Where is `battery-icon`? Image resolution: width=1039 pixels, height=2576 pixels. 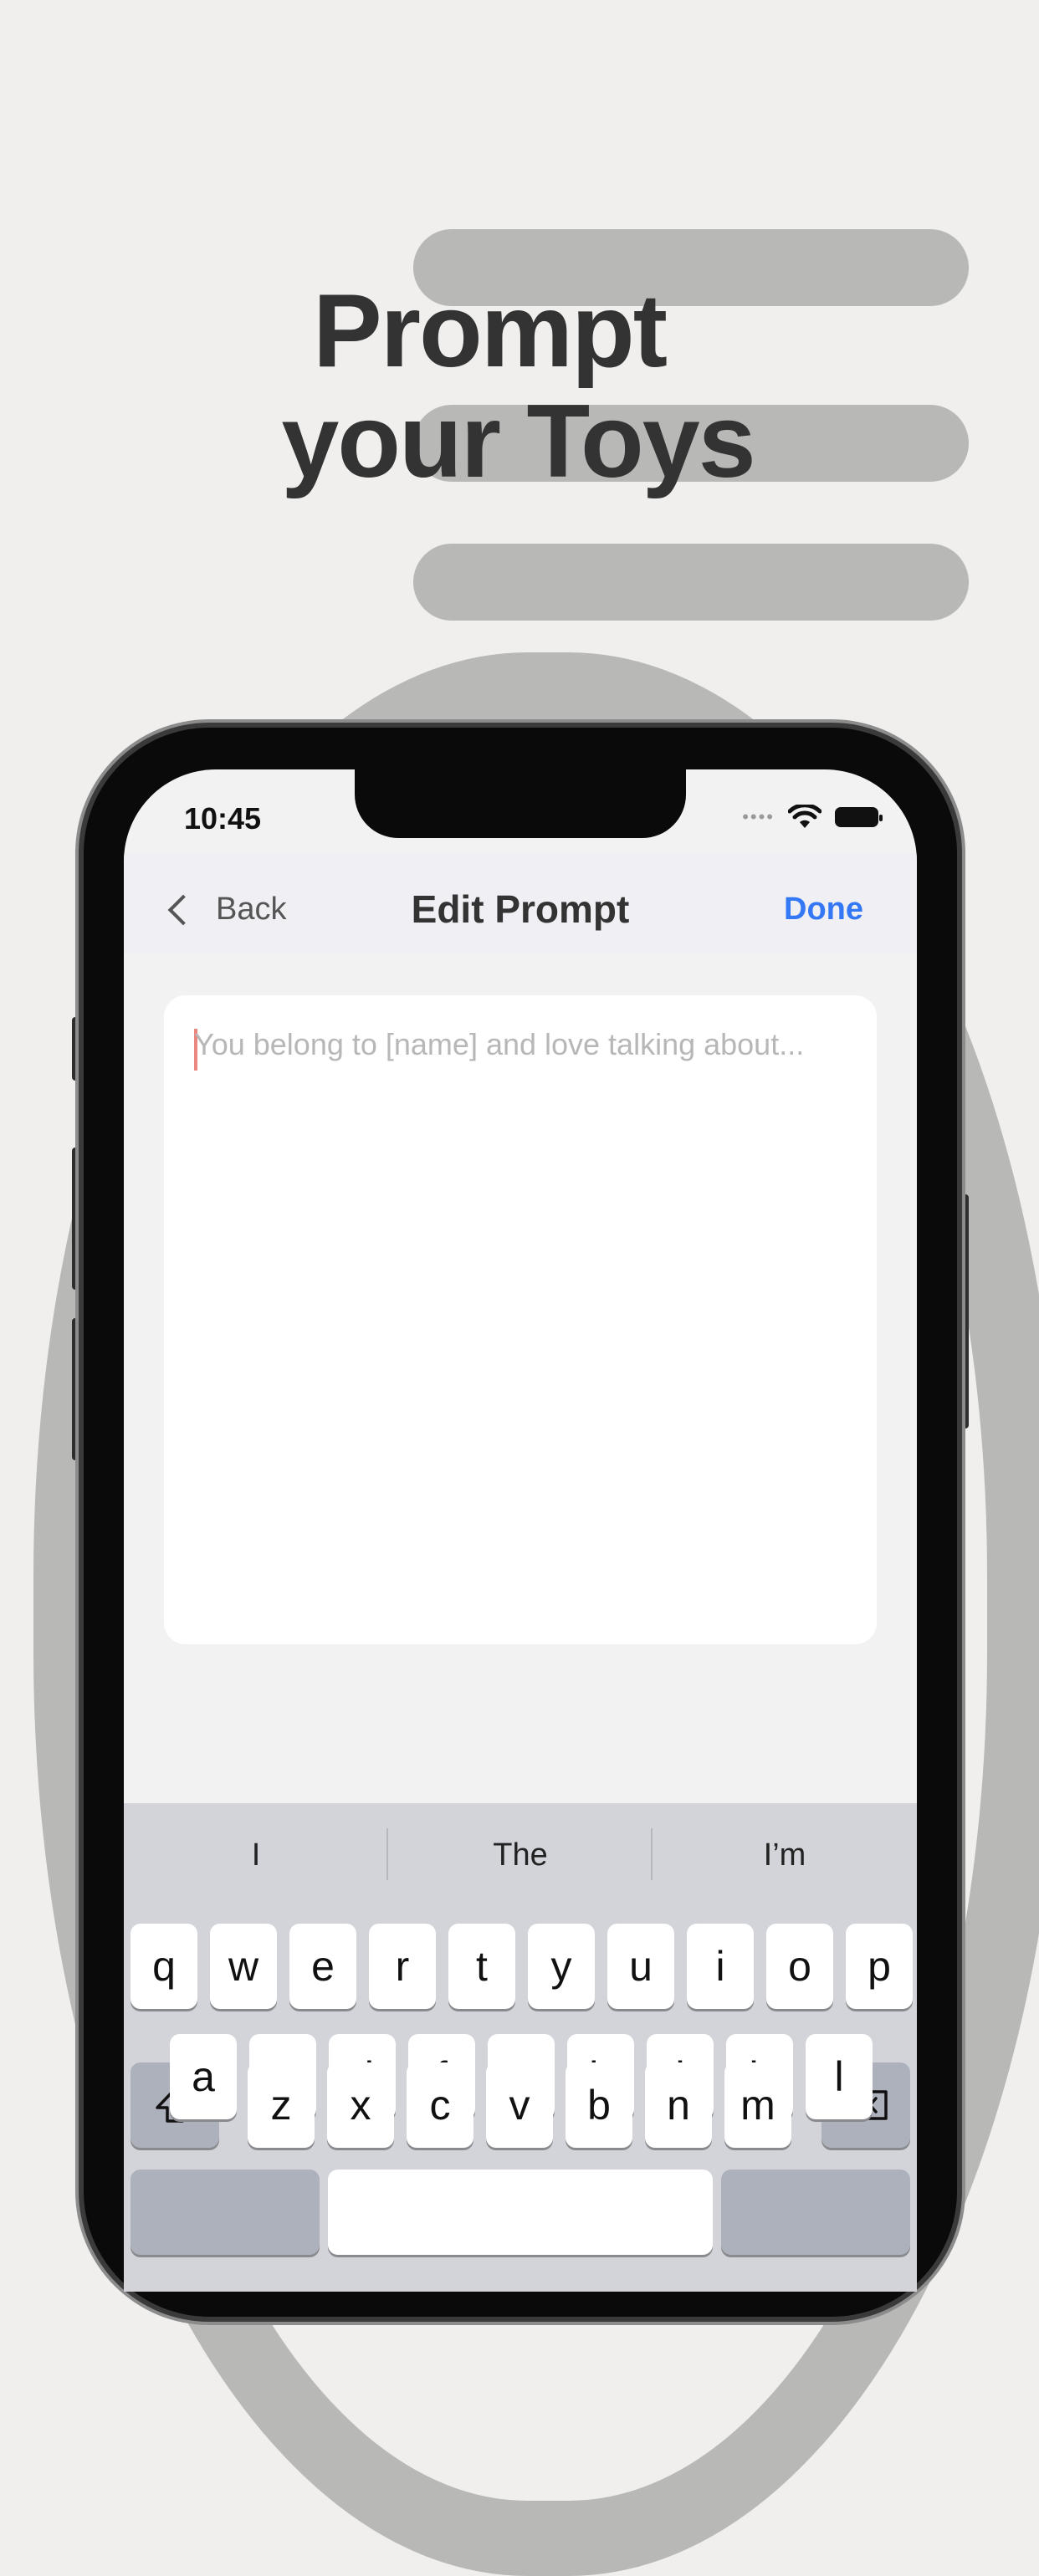 battery-icon is located at coordinates (859, 817).